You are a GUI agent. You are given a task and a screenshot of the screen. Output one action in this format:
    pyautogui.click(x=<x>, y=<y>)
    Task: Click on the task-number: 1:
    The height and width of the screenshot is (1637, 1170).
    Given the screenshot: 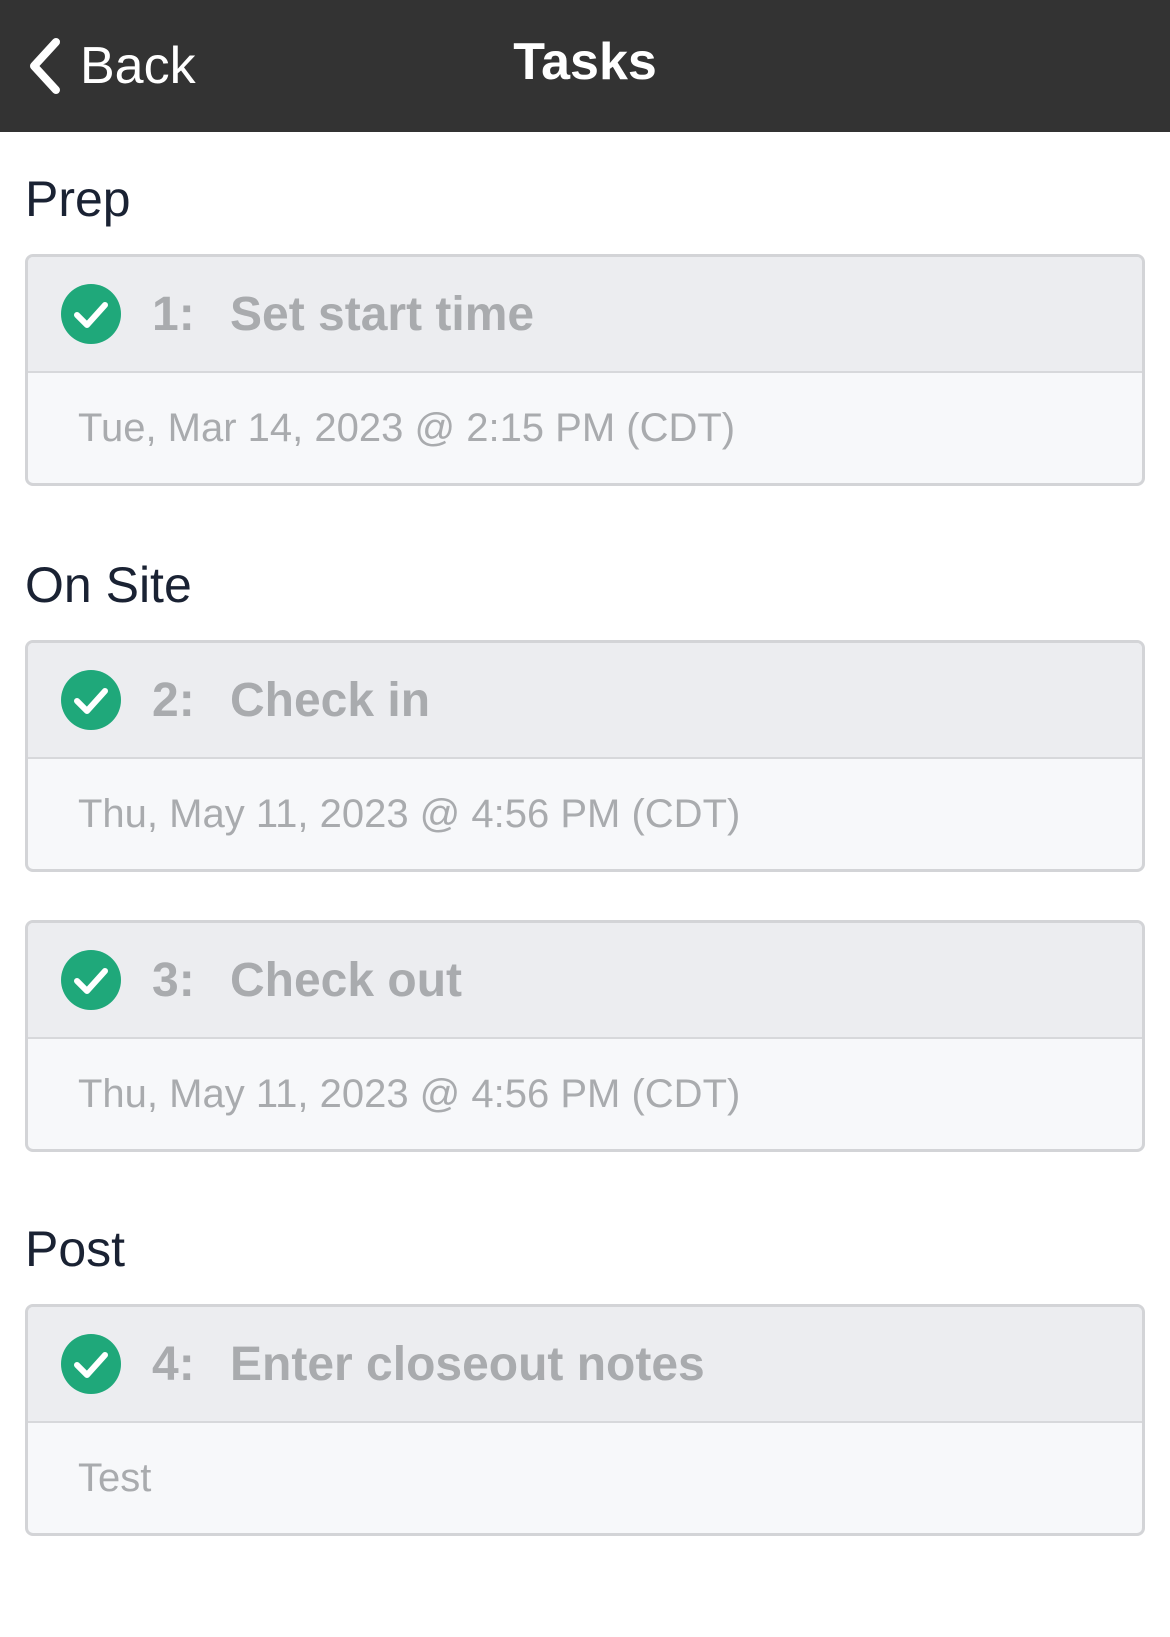 What is the action you would take?
    pyautogui.click(x=173, y=314)
    